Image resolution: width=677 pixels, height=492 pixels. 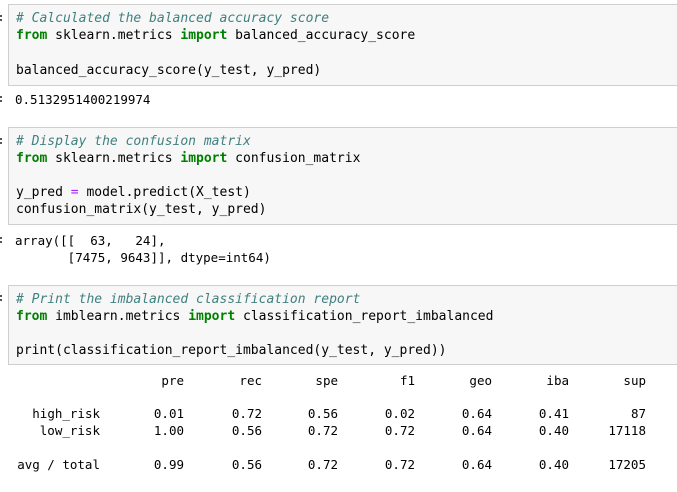 I want to click on code-line: balanced_accuracy_score(y_test, y_pred), so click(x=169, y=70).